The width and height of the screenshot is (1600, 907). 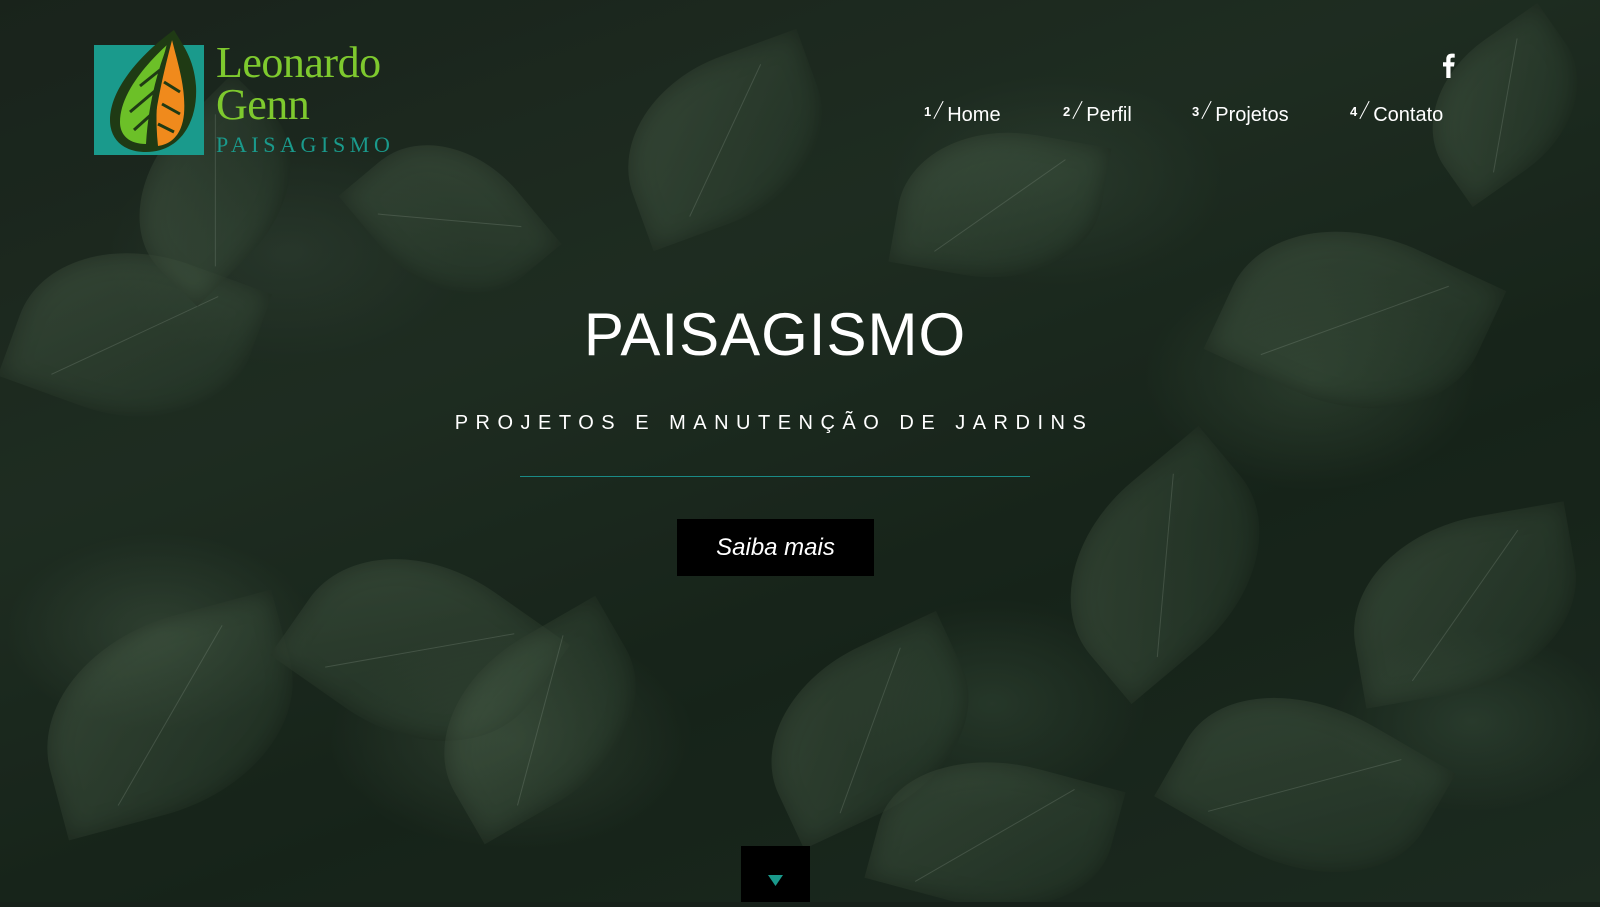 What do you see at coordinates (775, 880) in the screenshot?
I see `chevron-down-icon` at bounding box center [775, 880].